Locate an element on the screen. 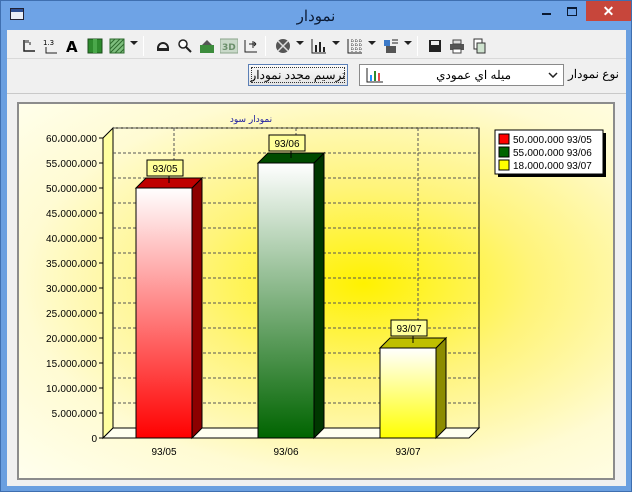 Image resolution: width=632 pixels, height=492 pixels. x-tick-label: 93/07 is located at coordinates (407, 452).